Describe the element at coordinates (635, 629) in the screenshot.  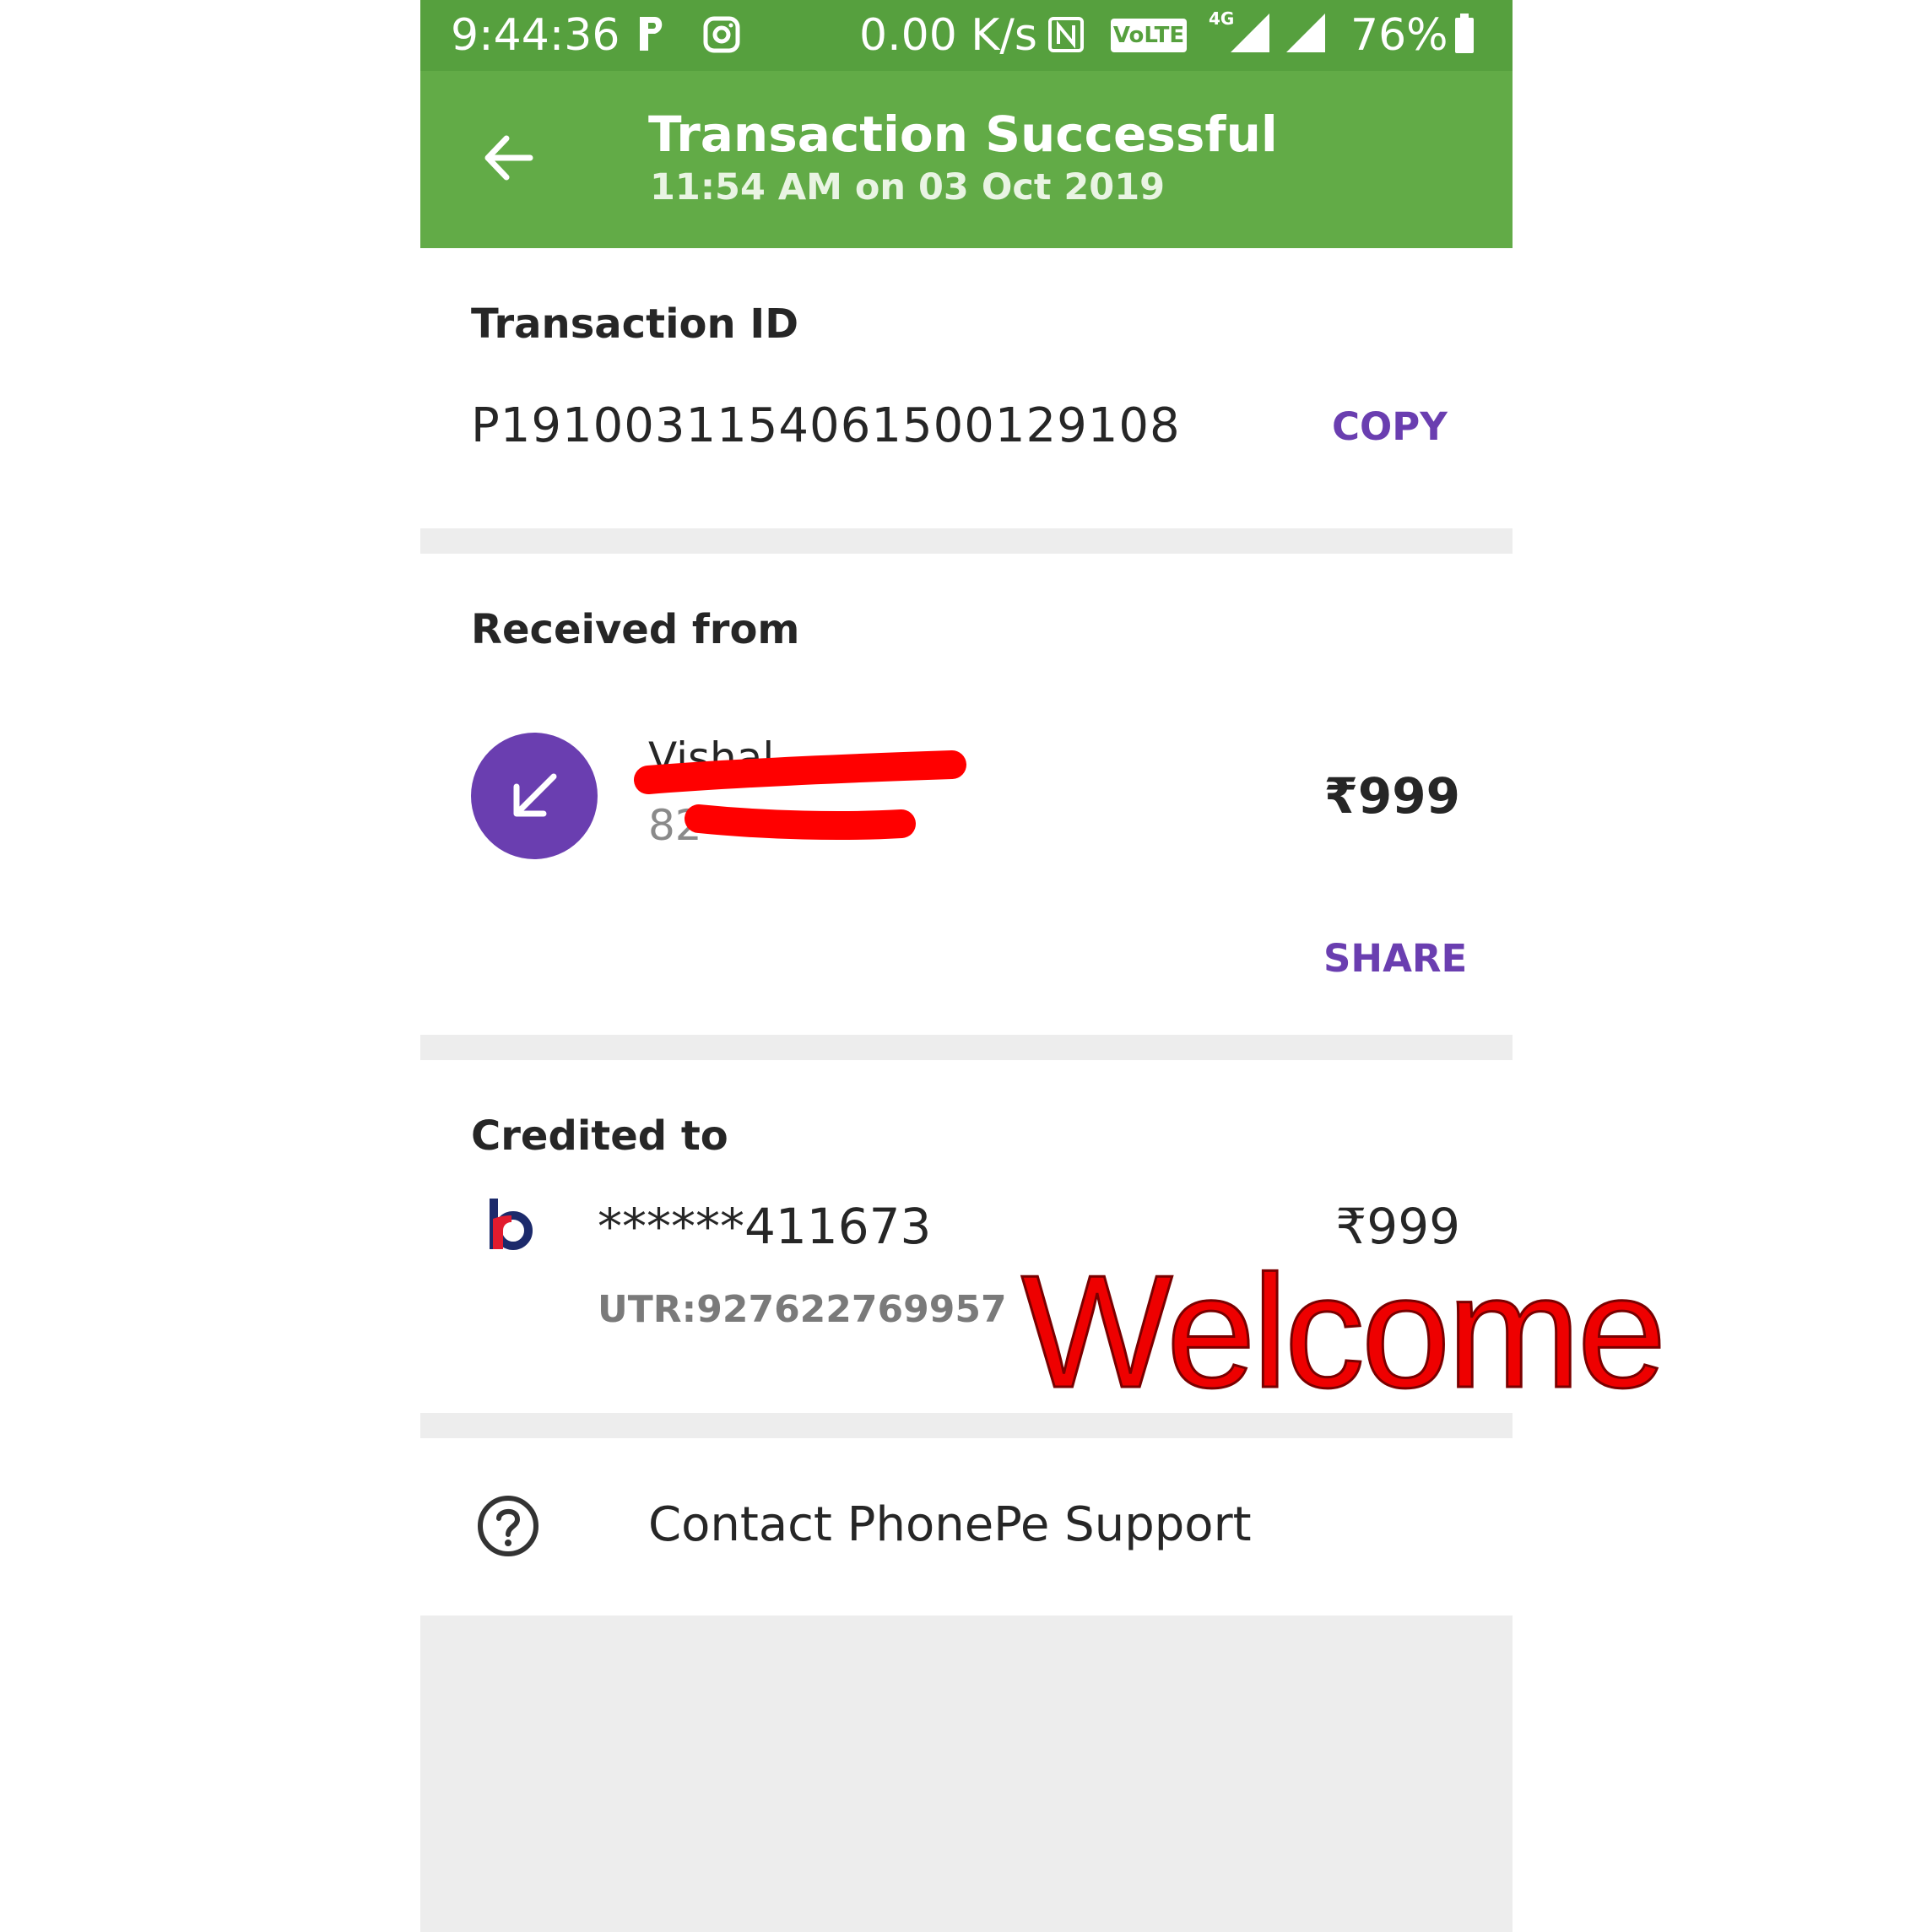
I see `received-from-label: Received from` at that location.